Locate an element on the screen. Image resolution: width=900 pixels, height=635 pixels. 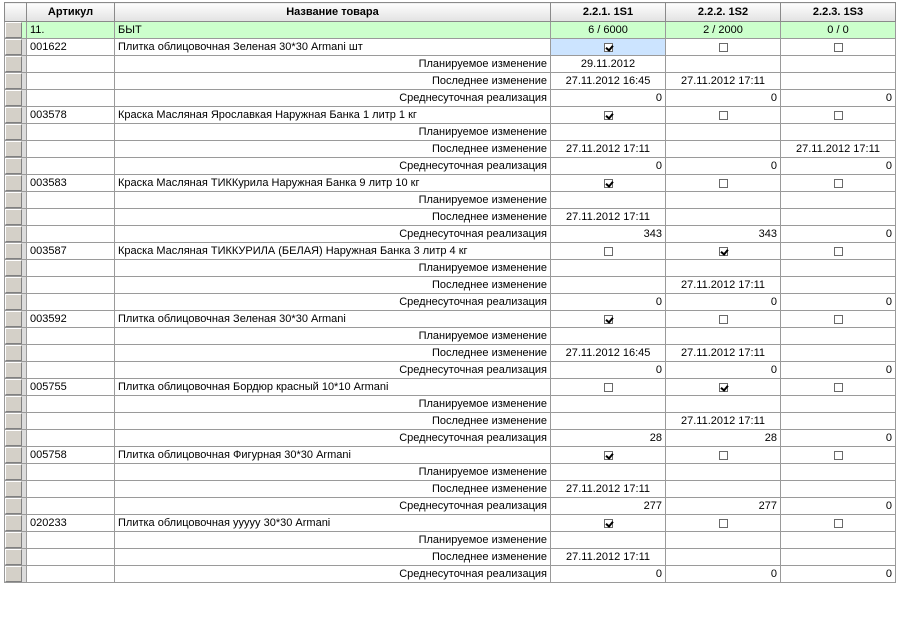
header-article: Артикул is located at coordinates (70, 12).